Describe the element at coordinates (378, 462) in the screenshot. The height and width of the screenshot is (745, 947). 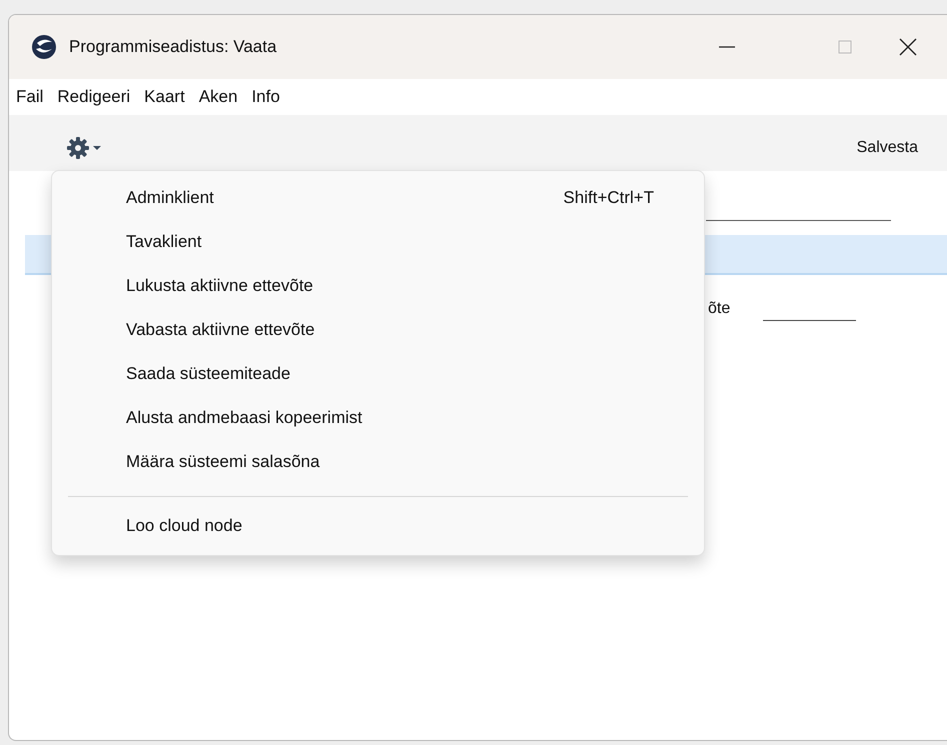
I see `menu-item: Määra süsteemi salasõna` at that location.